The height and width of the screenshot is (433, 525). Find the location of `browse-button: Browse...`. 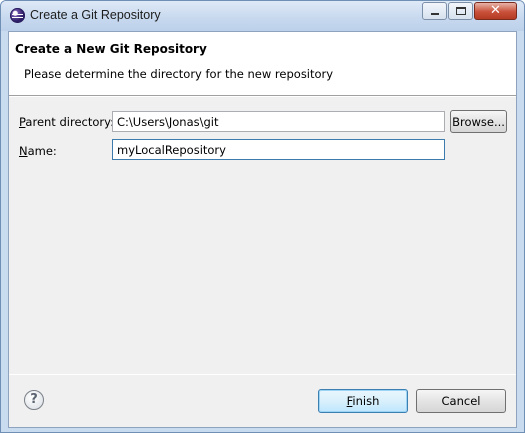

browse-button: Browse... is located at coordinates (478, 121).